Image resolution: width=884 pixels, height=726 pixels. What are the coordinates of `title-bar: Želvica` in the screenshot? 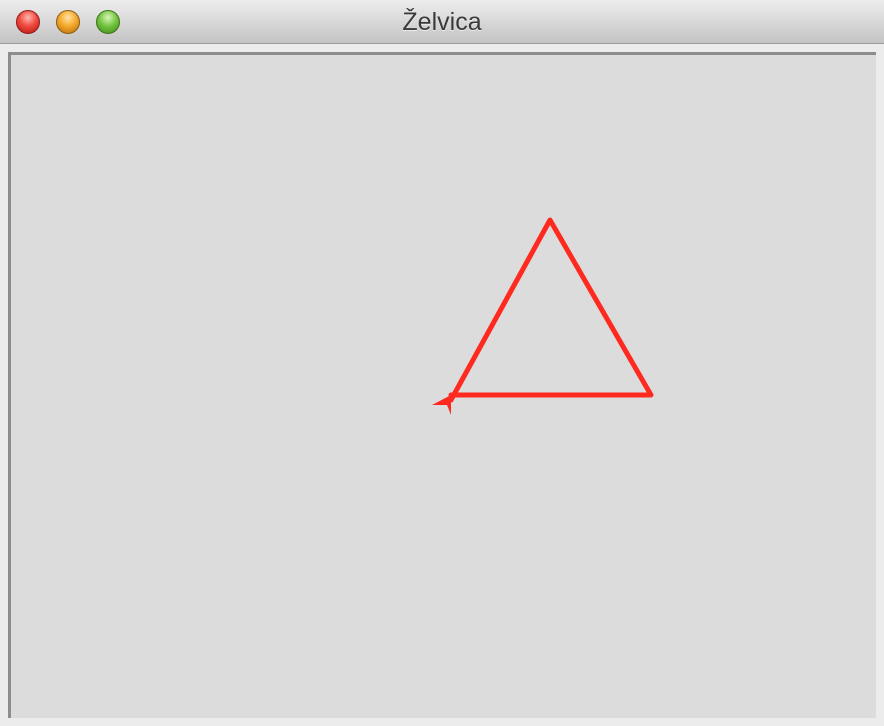 It's located at (442, 22).